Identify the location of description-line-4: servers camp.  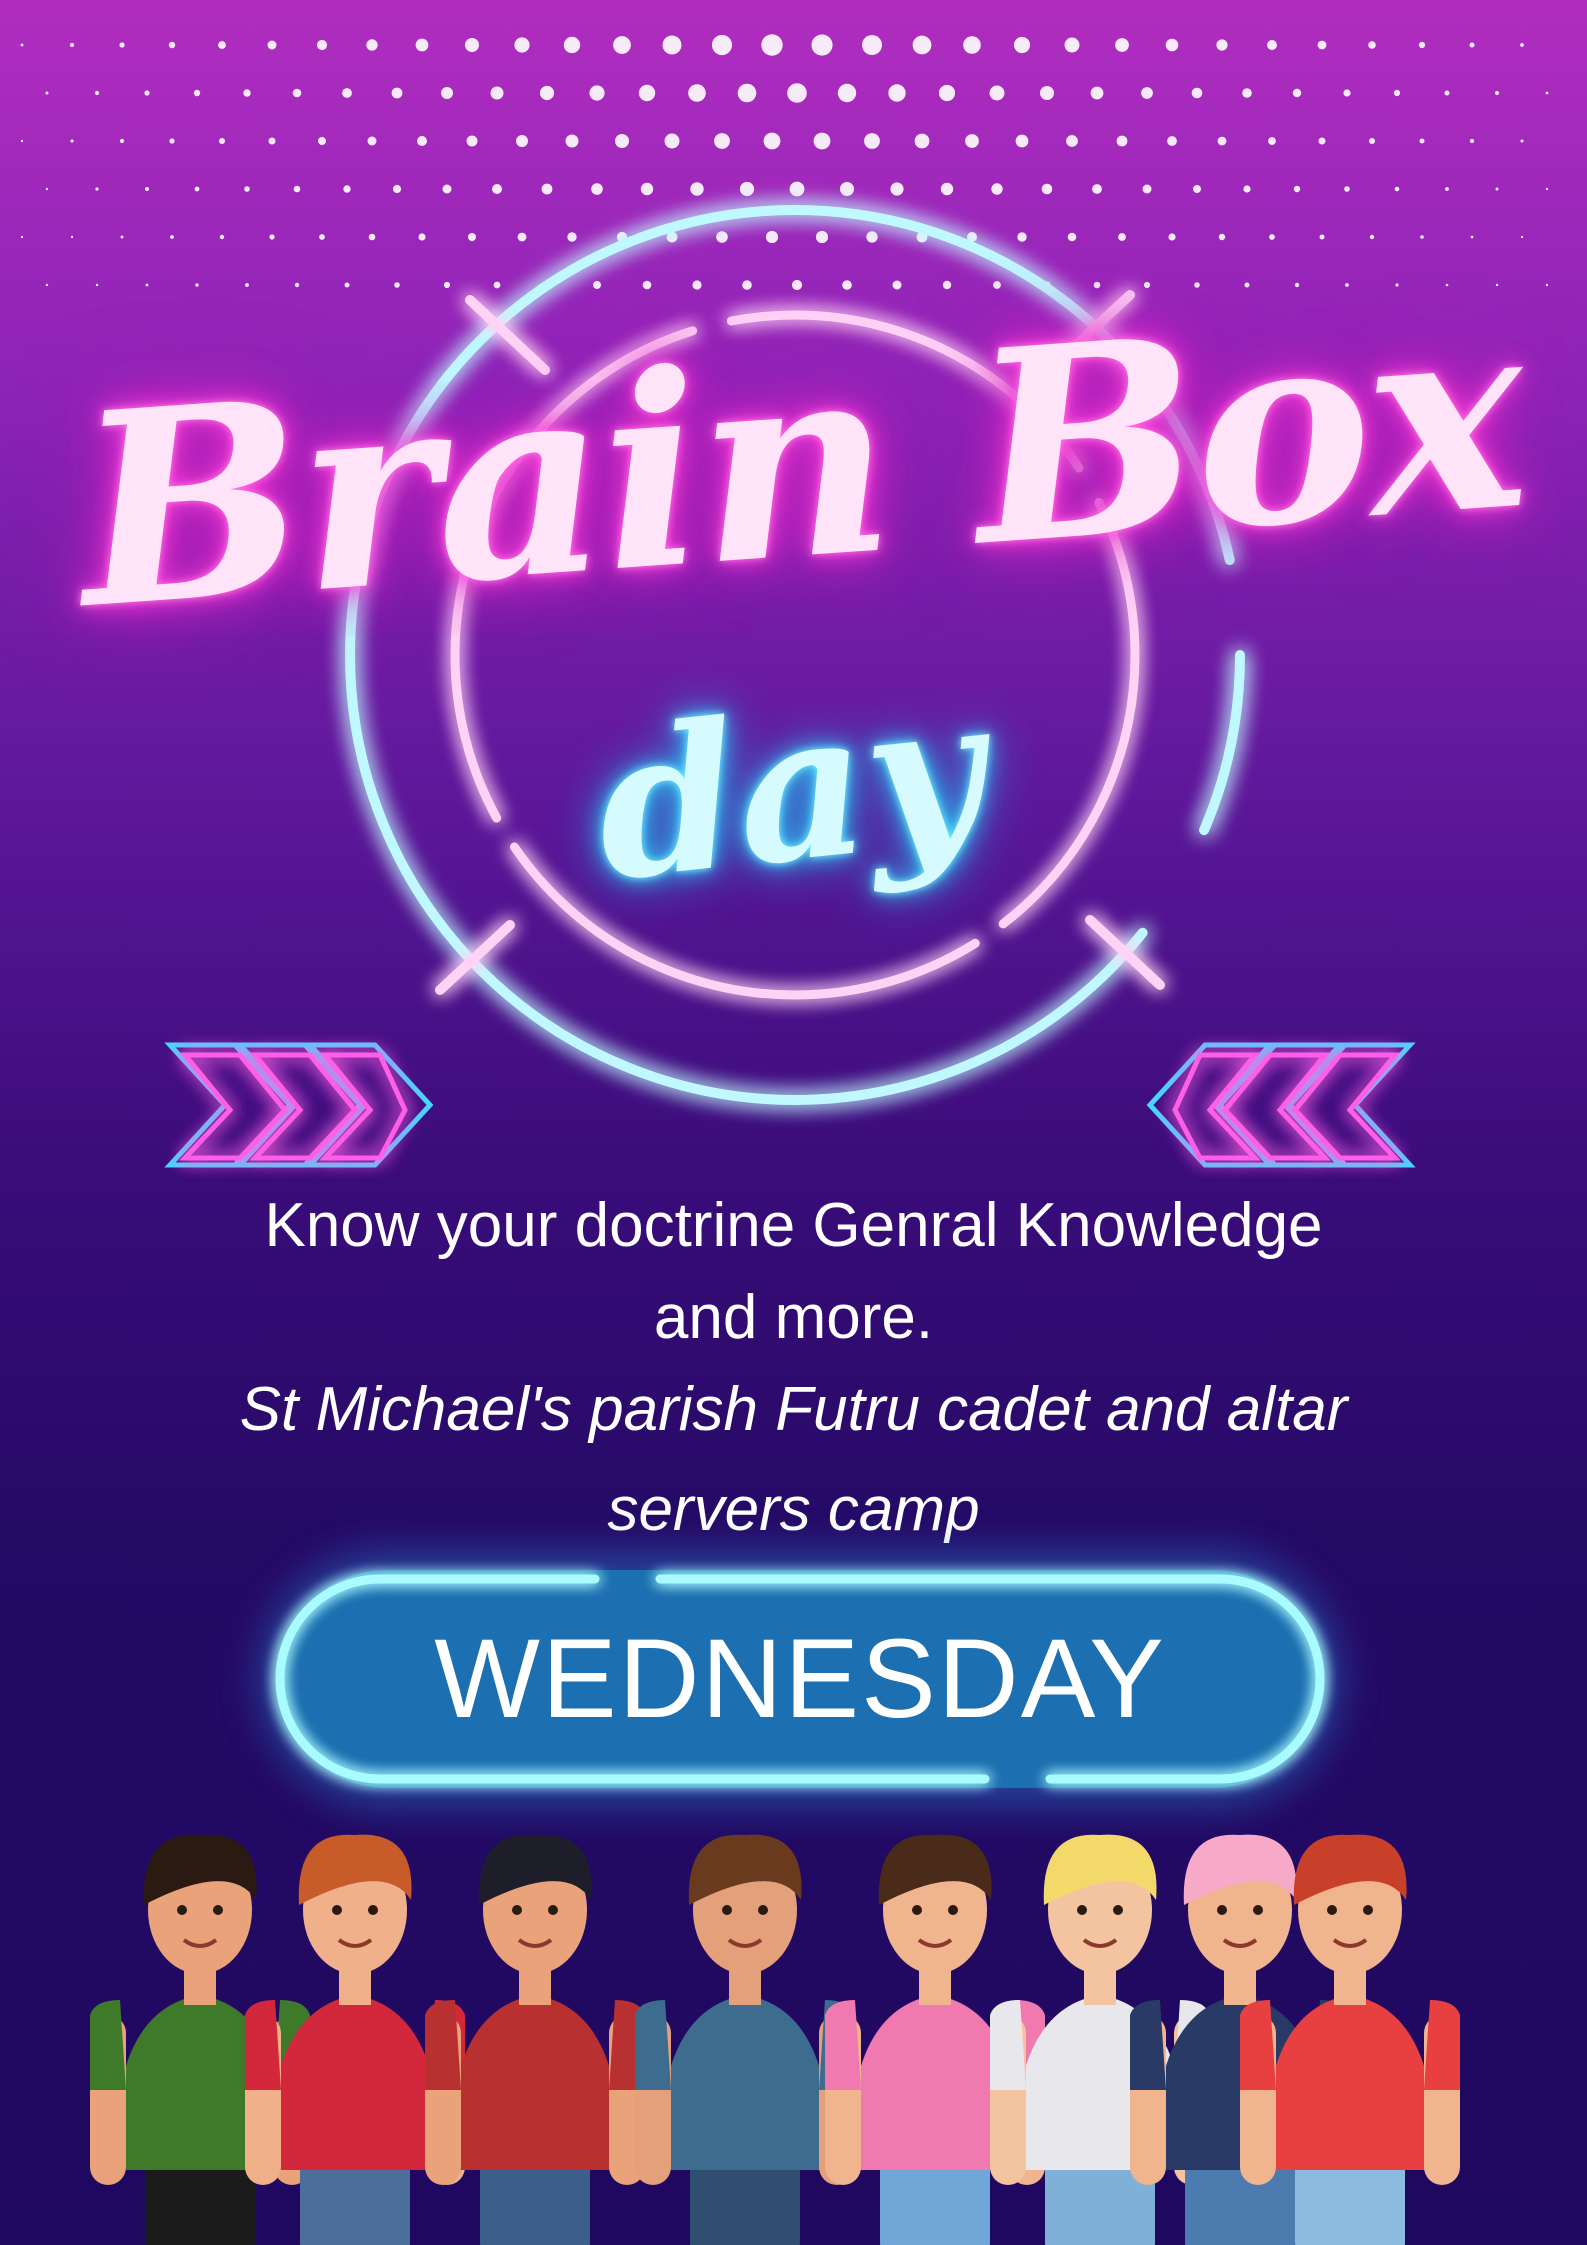
(793, 1509).